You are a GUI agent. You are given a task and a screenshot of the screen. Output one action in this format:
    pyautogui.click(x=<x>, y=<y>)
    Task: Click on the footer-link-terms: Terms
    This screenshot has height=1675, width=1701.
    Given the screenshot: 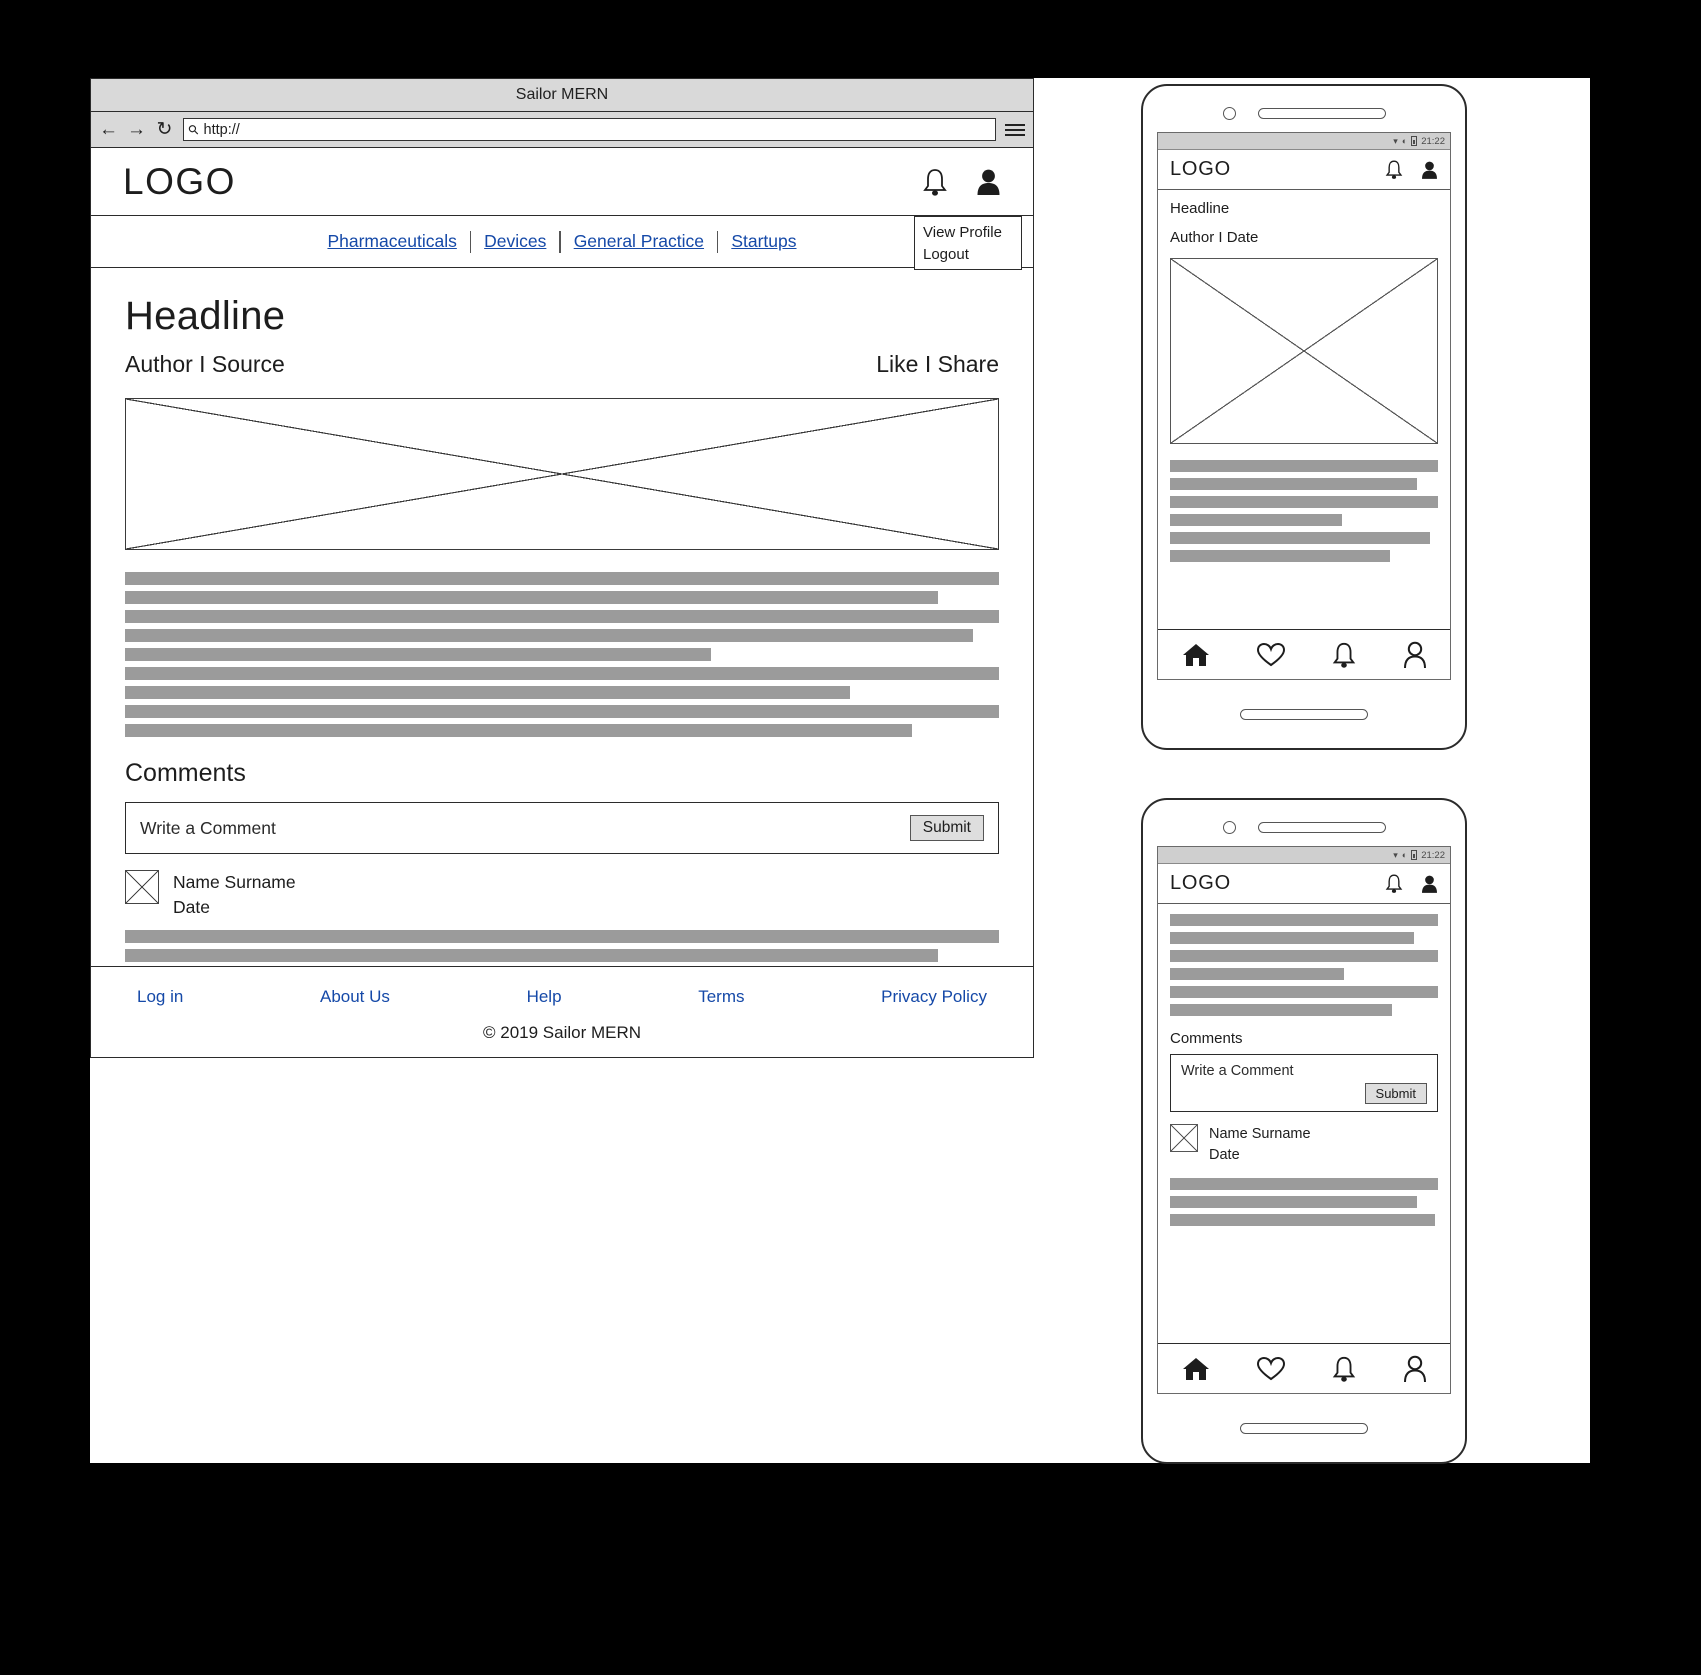 What is the action you would take?
    pyautogui.click(x=721, y=997)
    